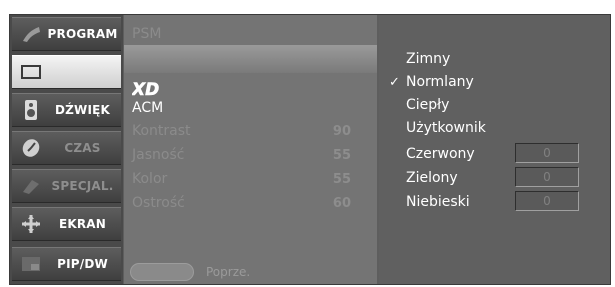  What do you see at coordinates (82, 148) in the screenshot?
I see `category-label: CZAS` at bounding box center [82, 148].